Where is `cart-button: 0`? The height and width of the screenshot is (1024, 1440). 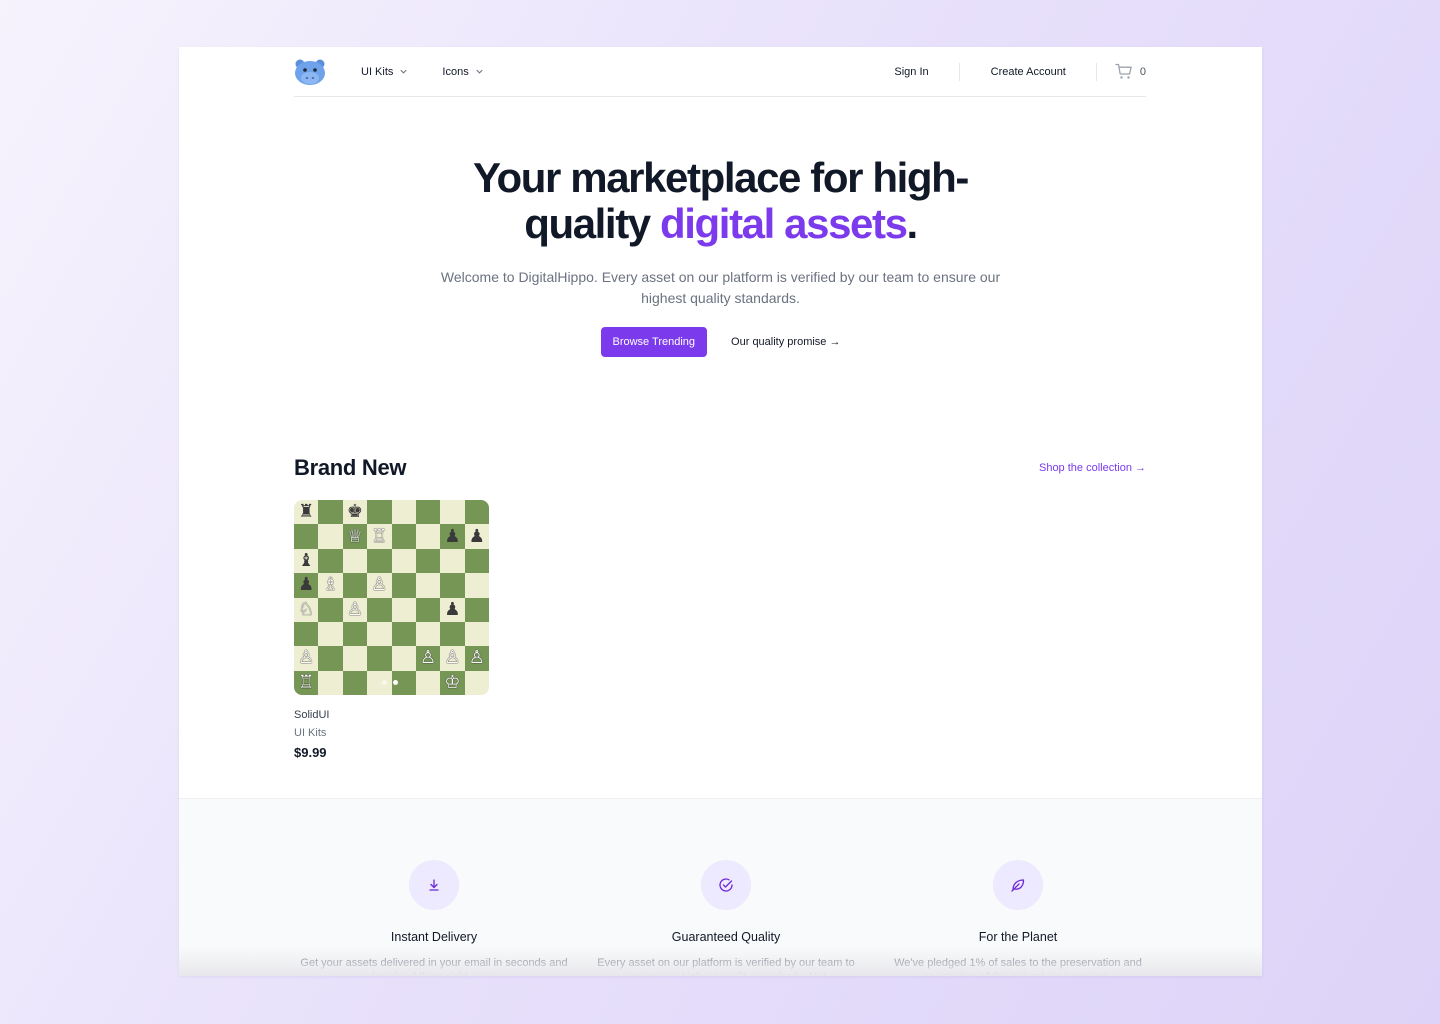
cart-button: 0 is located at coordinates (1130, 71).